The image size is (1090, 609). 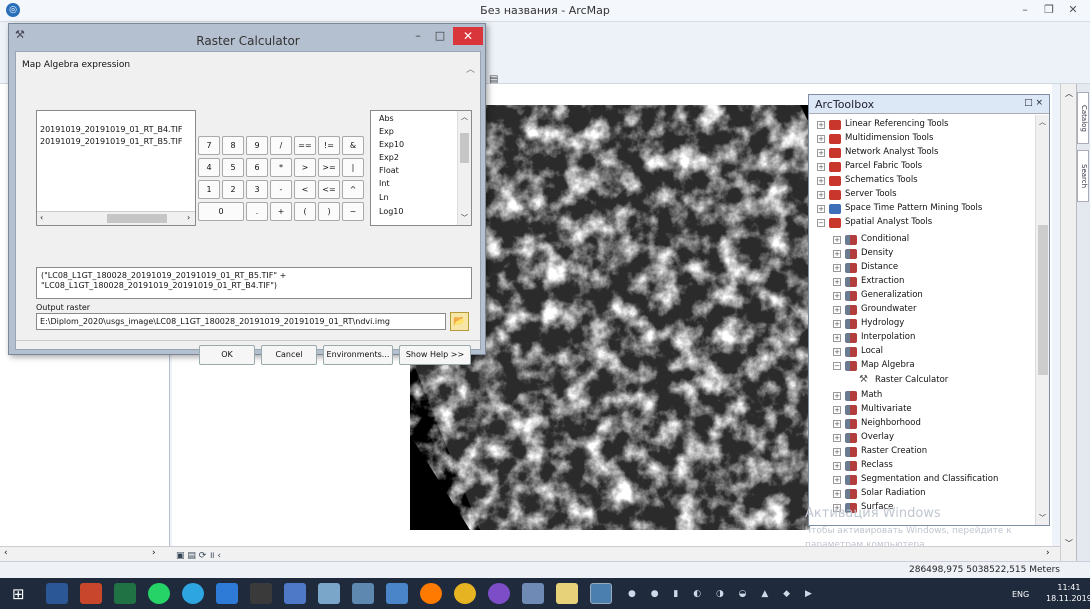 What do you see at coordinates (257, 211) in the screenshot?
I see `calc-button: .` at bounding box center [257, 211].